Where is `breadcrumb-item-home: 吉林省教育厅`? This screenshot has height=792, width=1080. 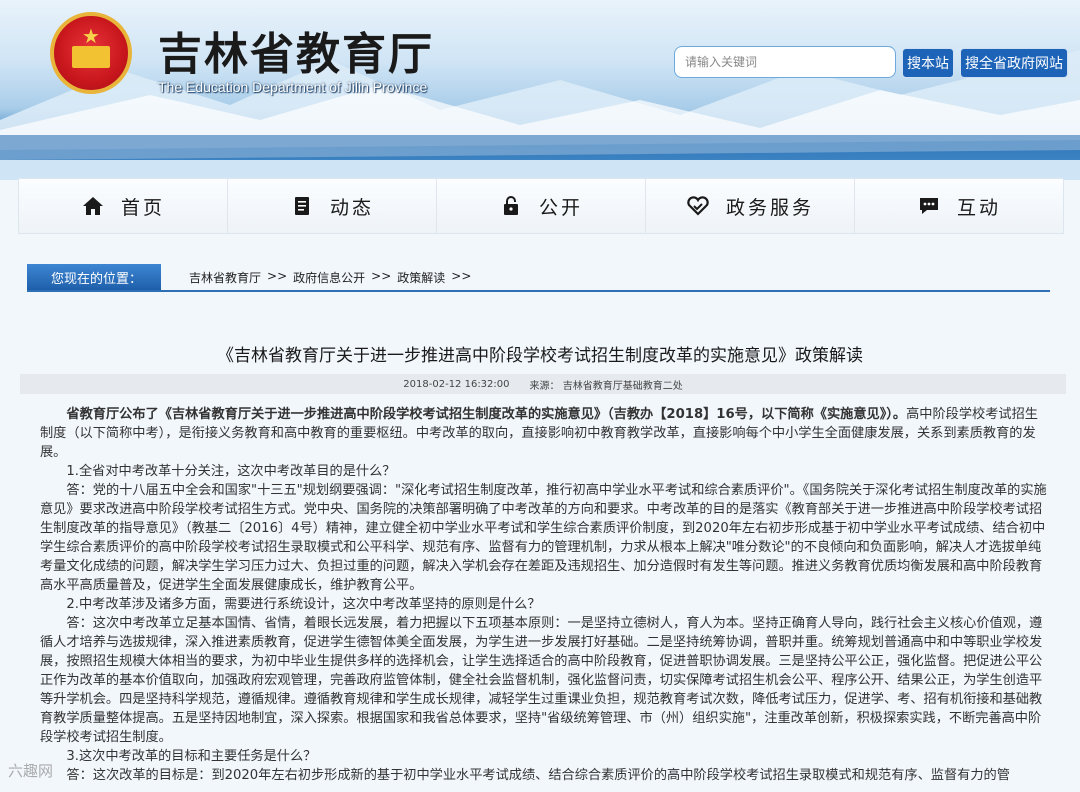 breadcrumb-item-home: 吉林省教育厅 is located at coordinates (225, 277).